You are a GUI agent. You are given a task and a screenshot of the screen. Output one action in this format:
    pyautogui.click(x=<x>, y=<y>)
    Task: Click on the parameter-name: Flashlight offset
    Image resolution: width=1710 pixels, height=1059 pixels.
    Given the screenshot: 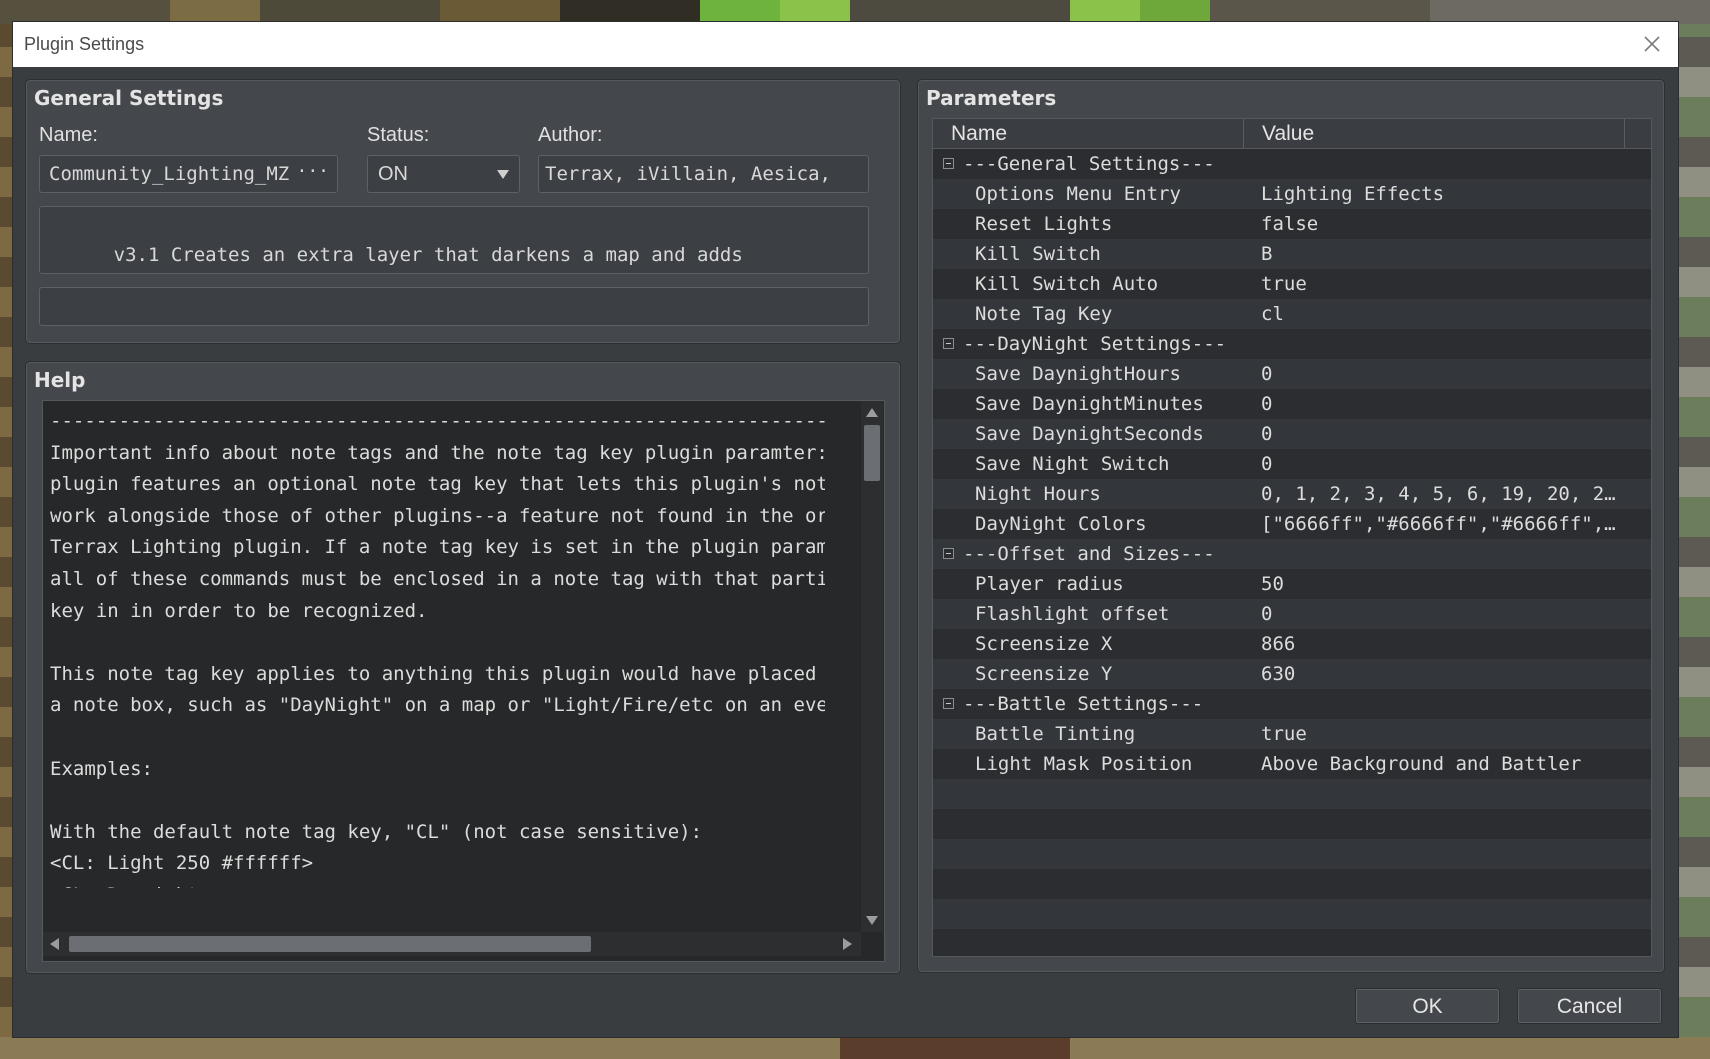 What is the action you would take?
    pyautogui.click(x=1072, y=614)
    